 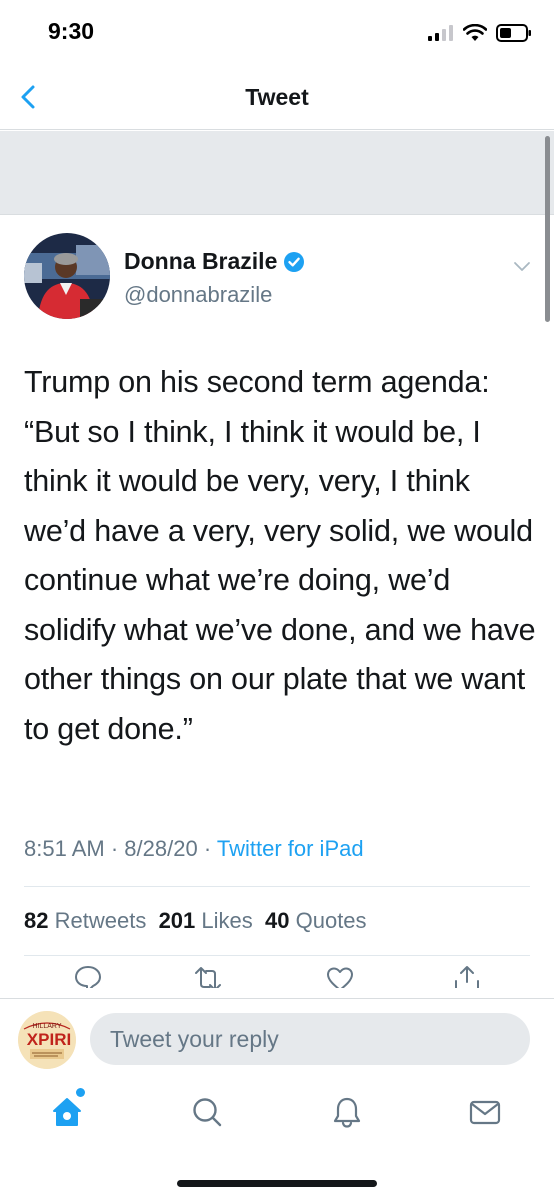 I want to click on reply-input, so click(x=310, y=1039).